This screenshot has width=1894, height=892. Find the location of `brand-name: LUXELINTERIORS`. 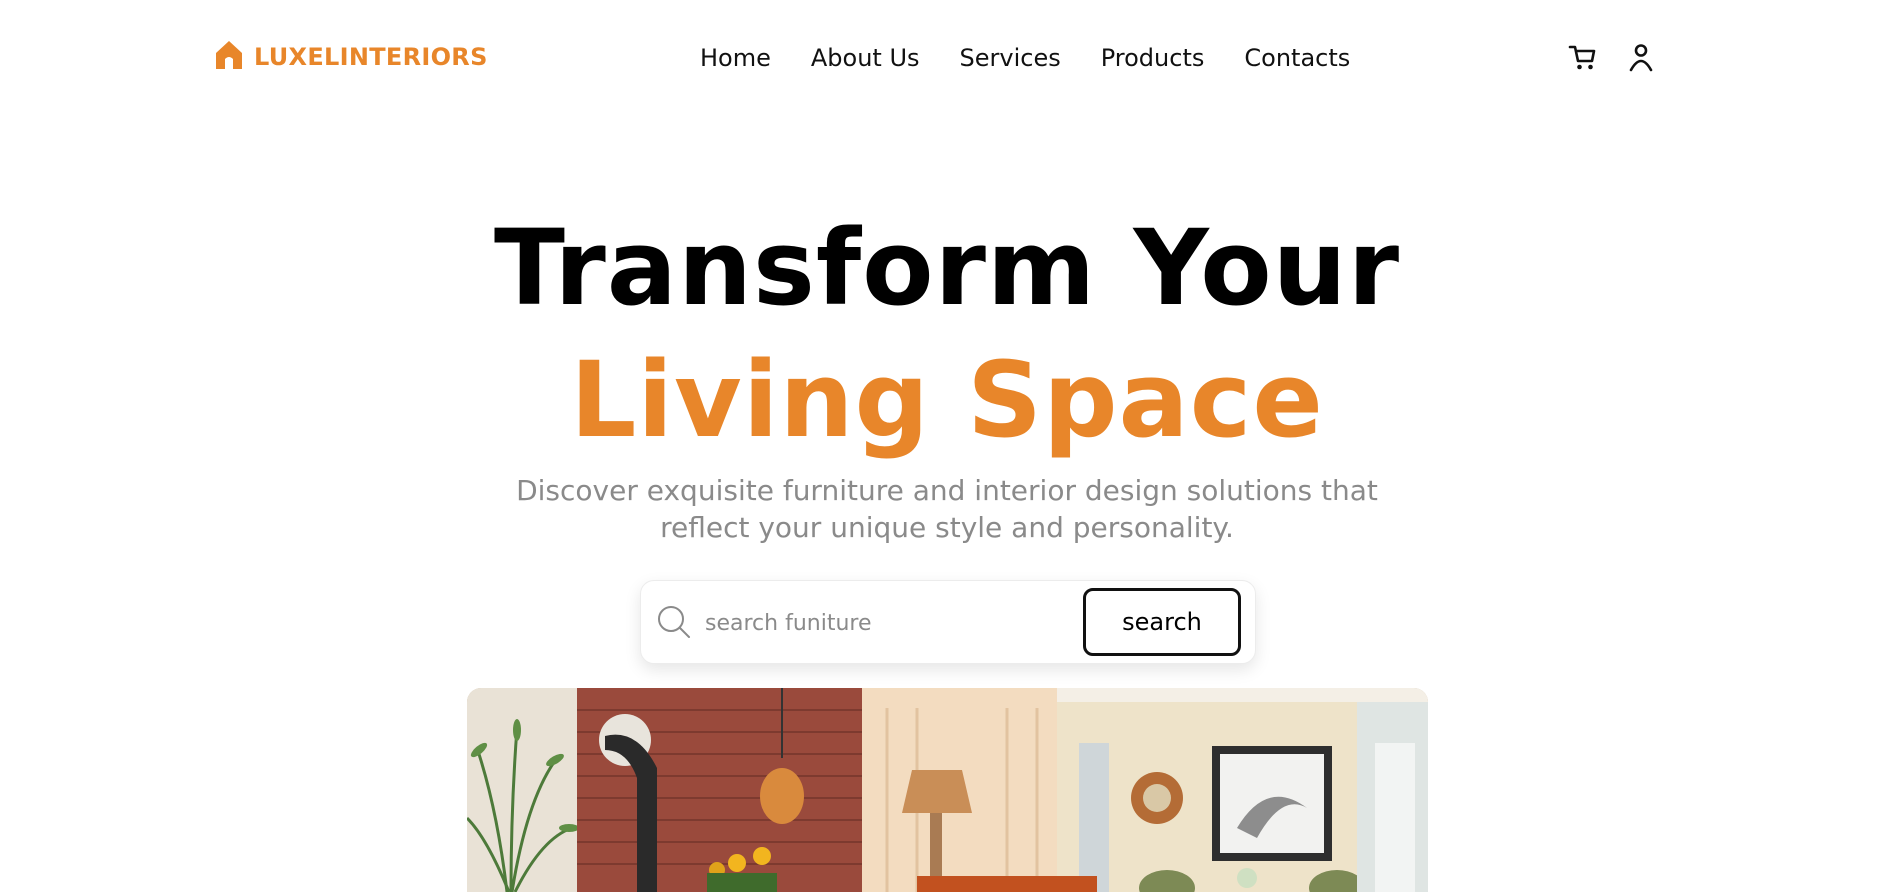

brand-name: LUXELINTERIORS is located at coordinates (371, 57).